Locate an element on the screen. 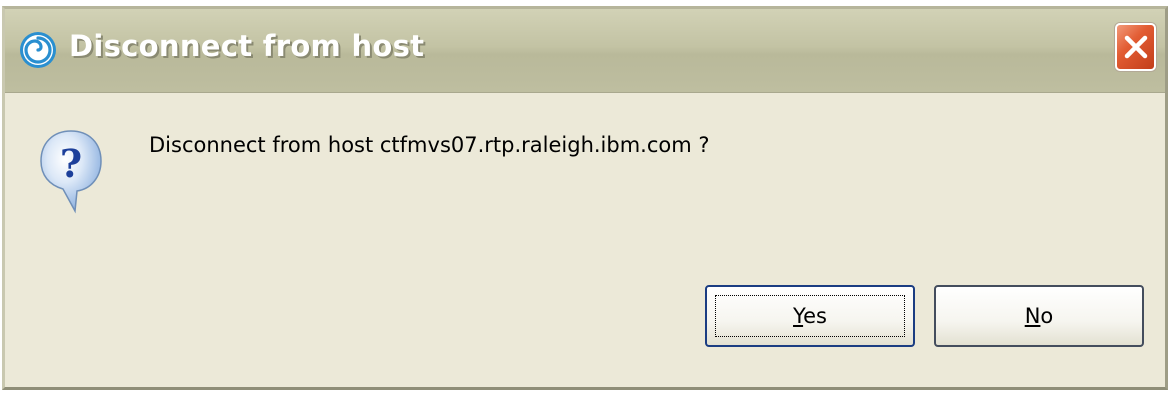 Image resolution: width=1170 pixels, height=394 pixels. yes-button: Yes is located at coordinates (810, 316).